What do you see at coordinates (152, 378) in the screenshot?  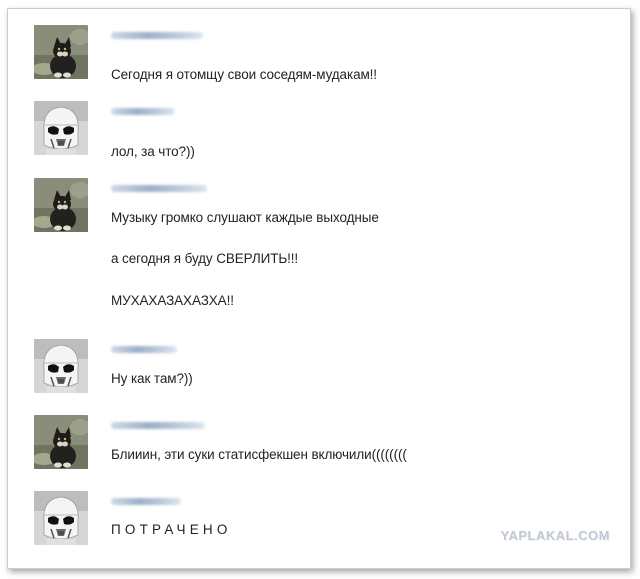 I see `message-text: Ну как там?))` at bounding box center [152, 378].